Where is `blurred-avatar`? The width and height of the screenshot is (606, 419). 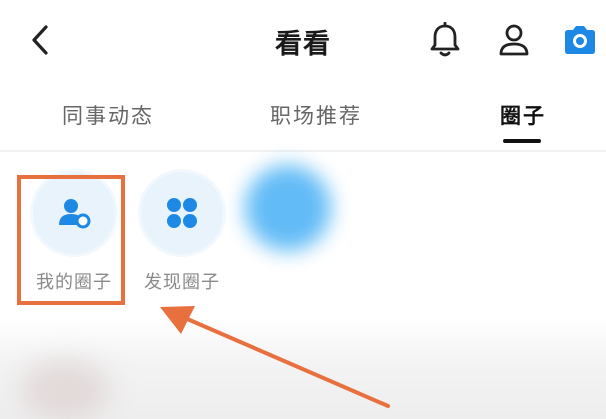 blurred-avatar is located at coordinates (65, 389).